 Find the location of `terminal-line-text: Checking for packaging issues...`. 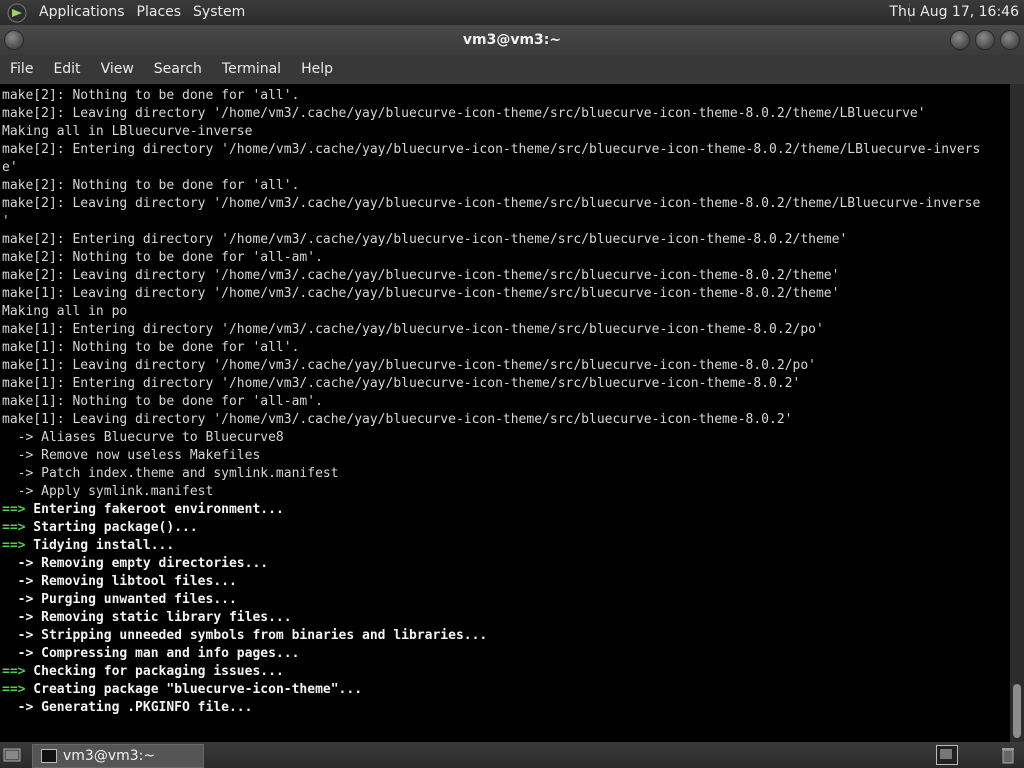

terminal-line-text: Checking for packaging issues... is located at coordinates (154, 671).